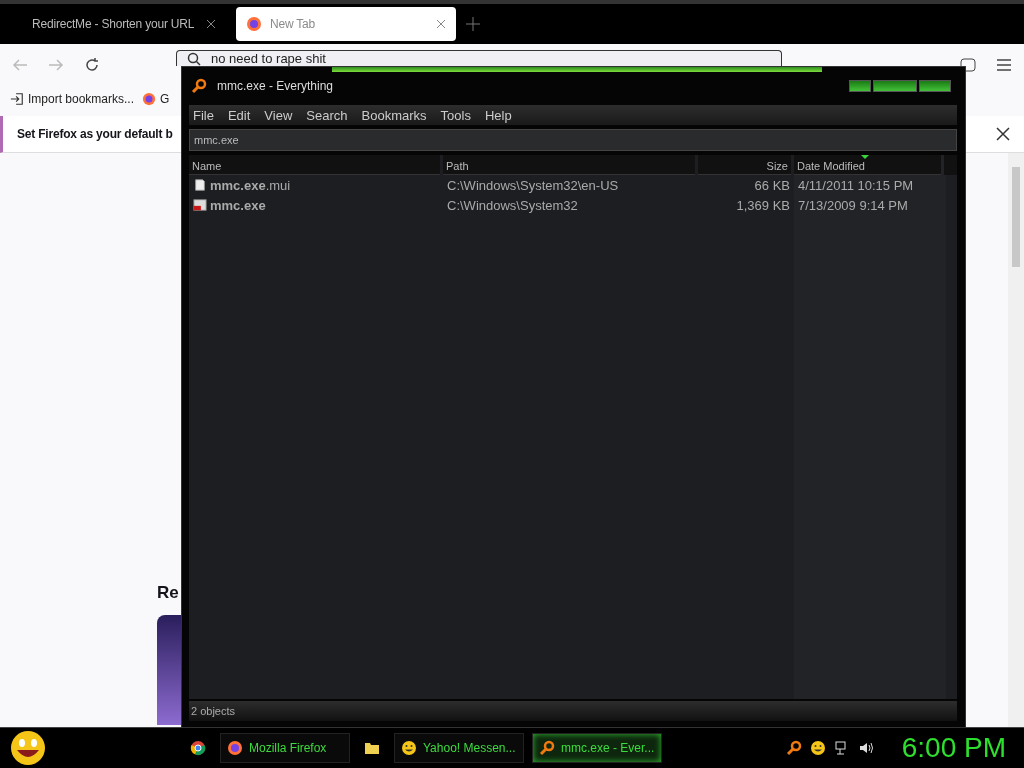  What do you see at coordinates (865, 748) in the screenshot?
I see `volume-icon` at bounding box center [865, 748].